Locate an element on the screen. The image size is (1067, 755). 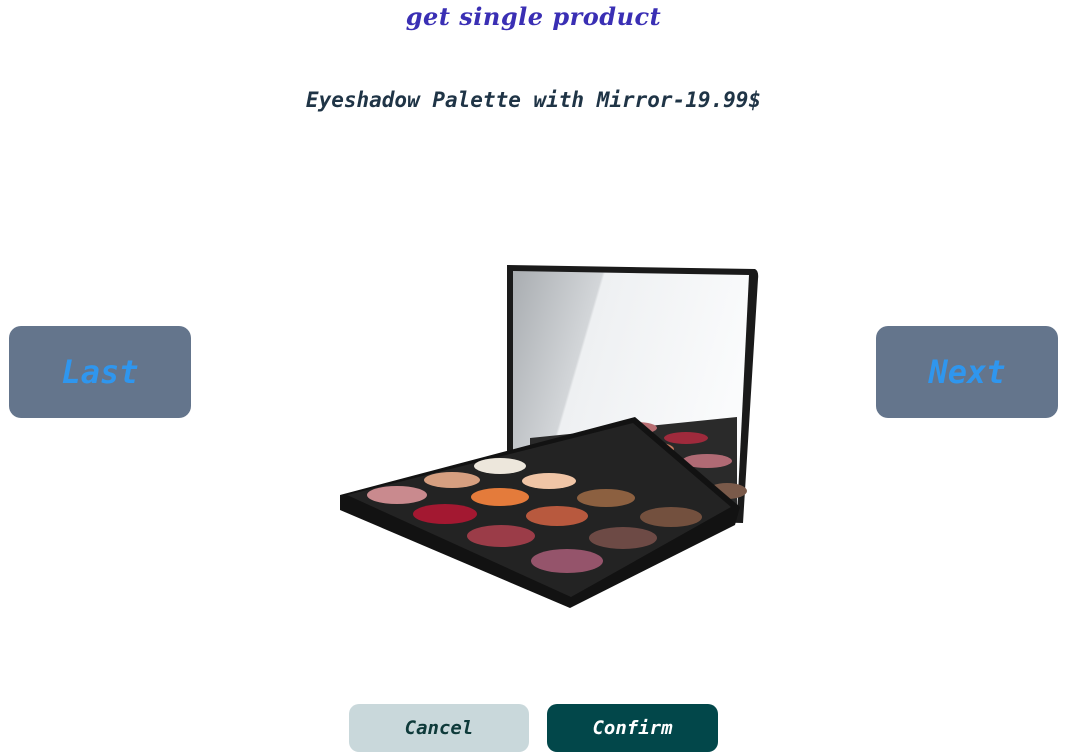
page-title: get single product is located at coordinates (533, 16).